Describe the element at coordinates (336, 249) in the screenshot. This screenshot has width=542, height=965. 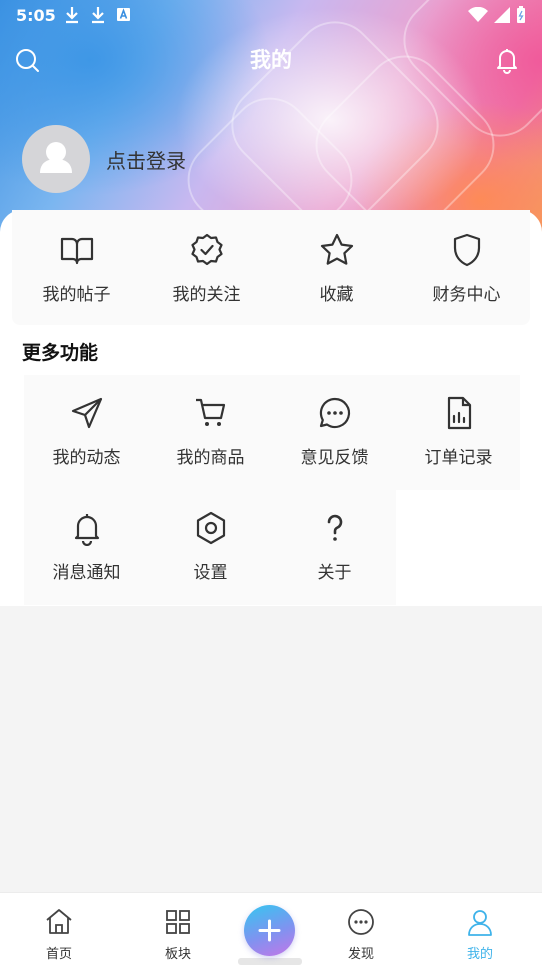
I see `star-icon` at that location.